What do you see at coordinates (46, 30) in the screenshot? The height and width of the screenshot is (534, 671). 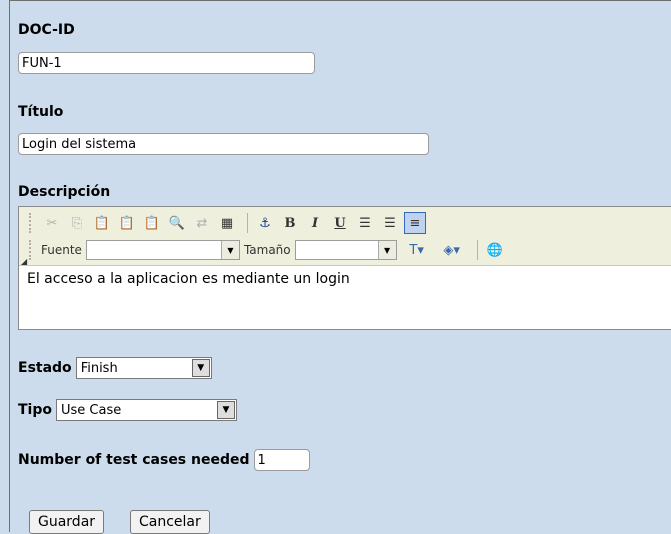 I see `docid-label: DOC-ID` at bounding box center [46, 30].